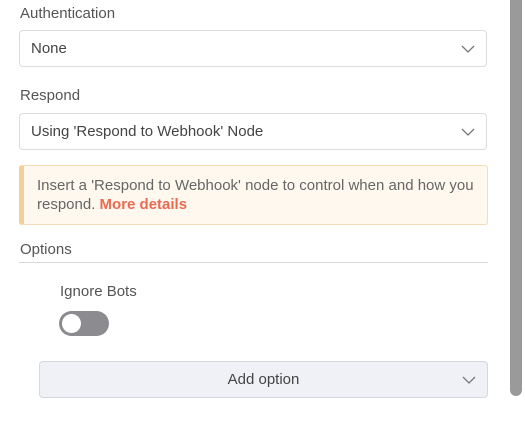 The image size is (525, 421). What do you see at coordinates (50, 95) in the screenshot?
I see `respond-label: Respond` at bounding box center [50, 95].